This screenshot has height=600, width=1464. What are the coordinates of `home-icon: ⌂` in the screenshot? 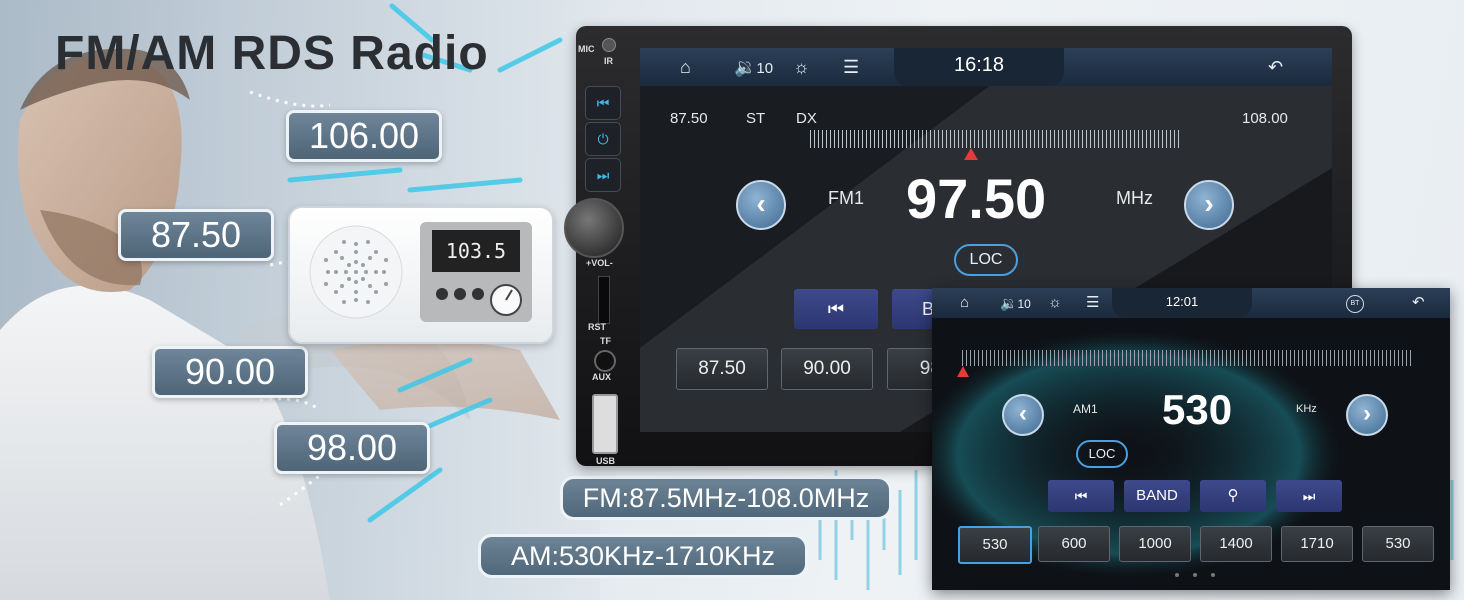 It's located at (685, 67).